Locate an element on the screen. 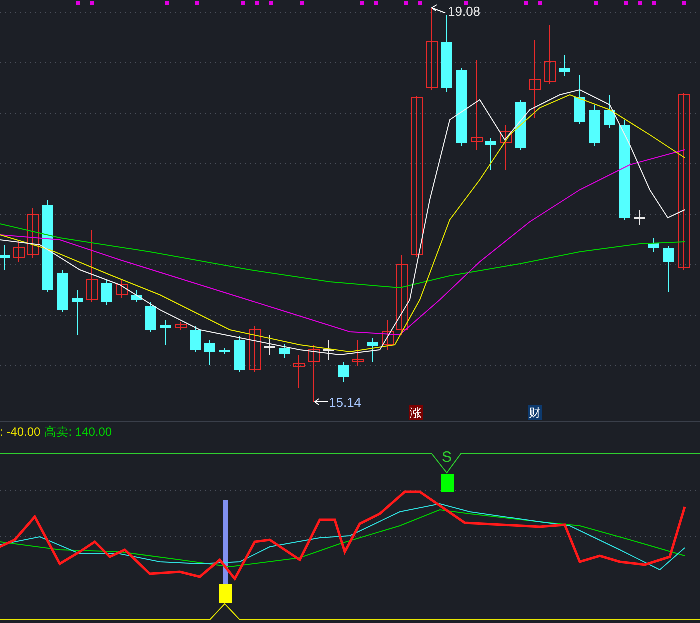  indicator-legend-value: : -40.00 is located at coordinates (20, 432).